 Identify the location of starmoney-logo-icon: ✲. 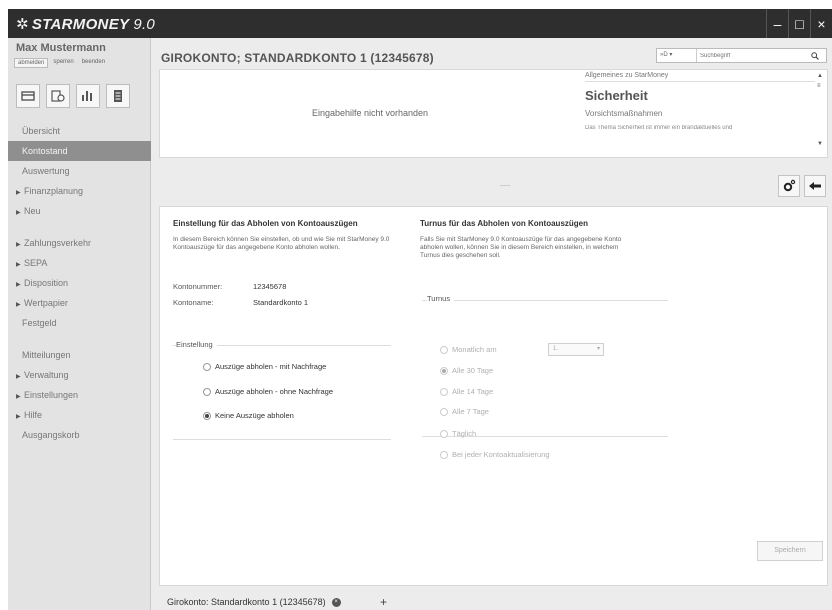
(22, 24).